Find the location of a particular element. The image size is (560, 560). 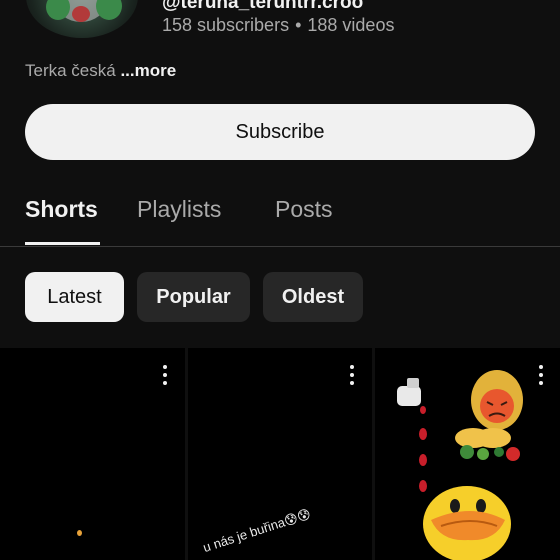

channel-description: Terka česká ...more is located at coordinates (100, 71).